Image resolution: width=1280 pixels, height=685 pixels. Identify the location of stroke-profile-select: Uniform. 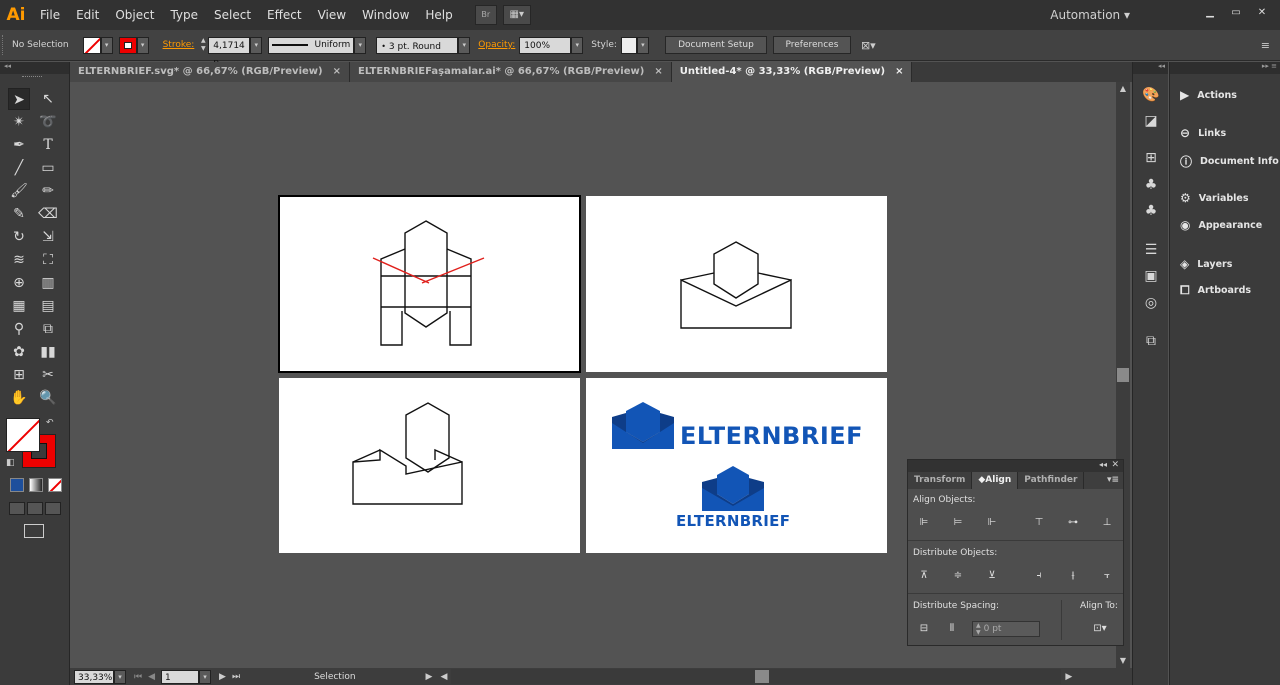
(311, 45).